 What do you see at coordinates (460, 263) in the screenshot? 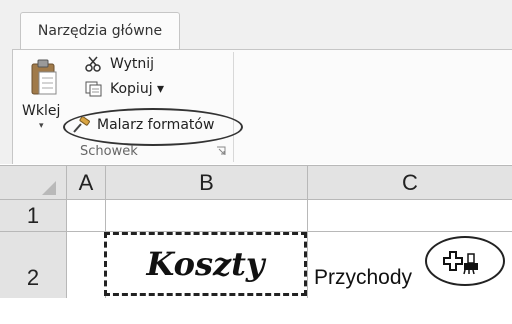
I see `format-painter-cursor-icon` at bounding box center [460, 263].